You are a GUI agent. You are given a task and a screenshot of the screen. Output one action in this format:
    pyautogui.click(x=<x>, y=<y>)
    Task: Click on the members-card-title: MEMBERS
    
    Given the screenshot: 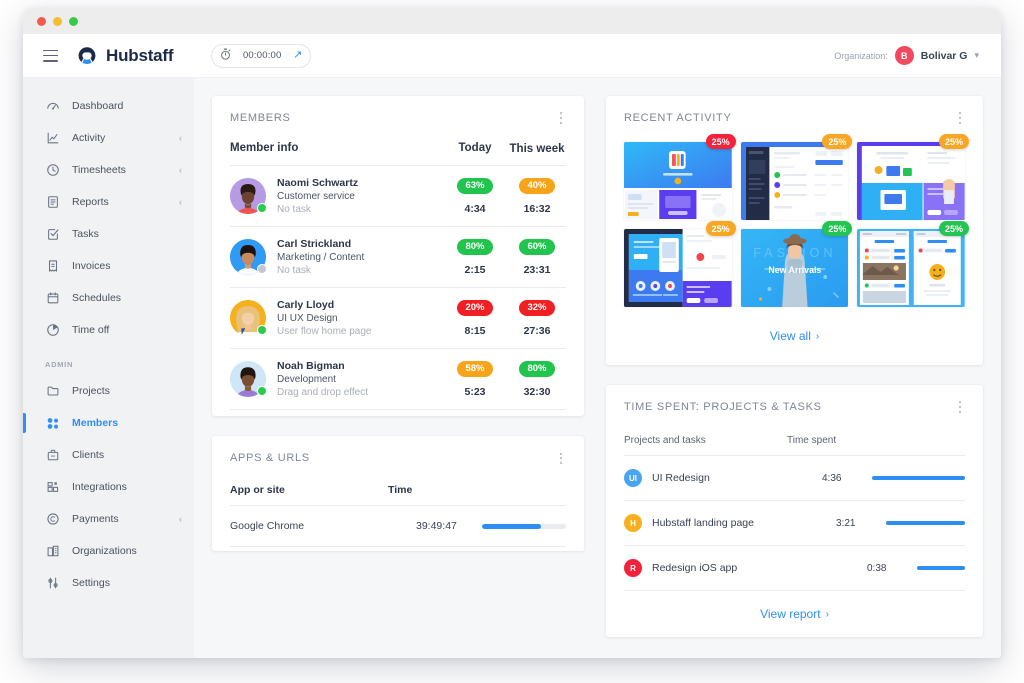 What is the action you would take?
    pyautogui.click(x=260, y=118)
    